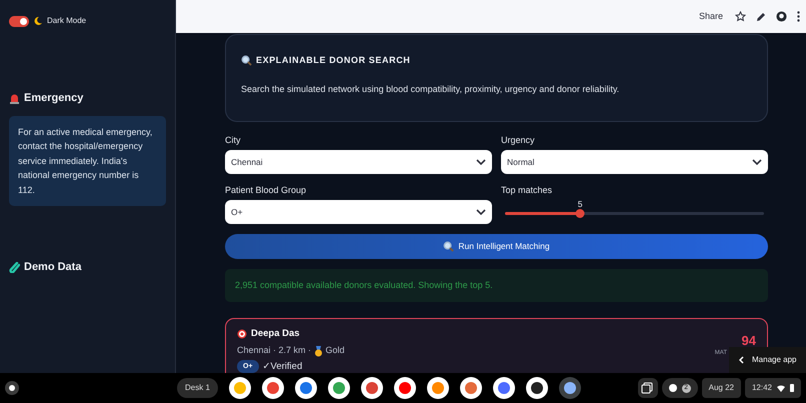 The width and height of the screenshot is (806, 403). What do you see at coordinates (781, 388) in the screenshot?
I see `wifi-icon` at bounding box center [781, 388].